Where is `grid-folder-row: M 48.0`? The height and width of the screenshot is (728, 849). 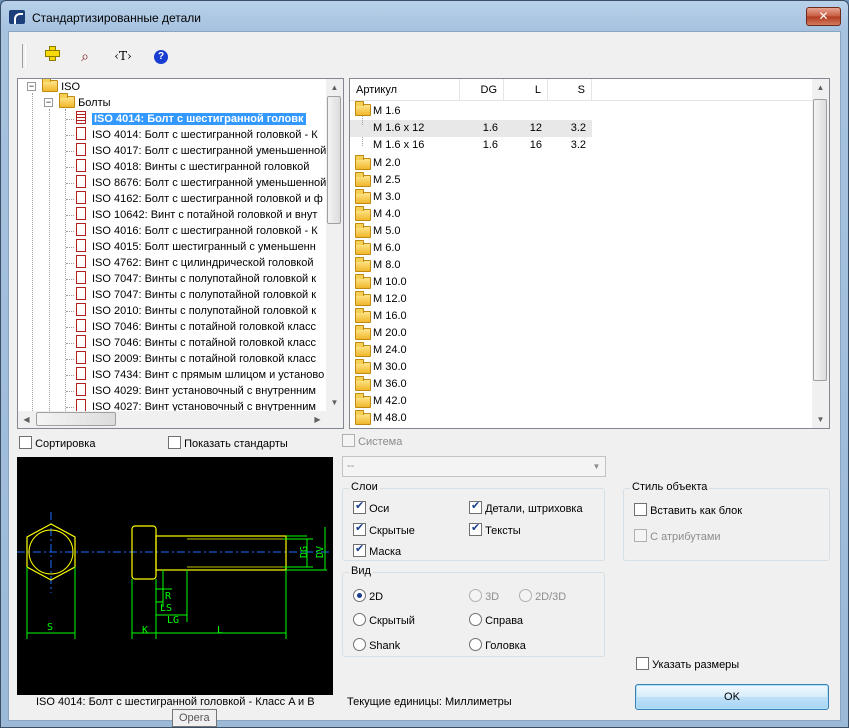
grid-folder-row: M 48.0 is located at coordinates (450, 418).